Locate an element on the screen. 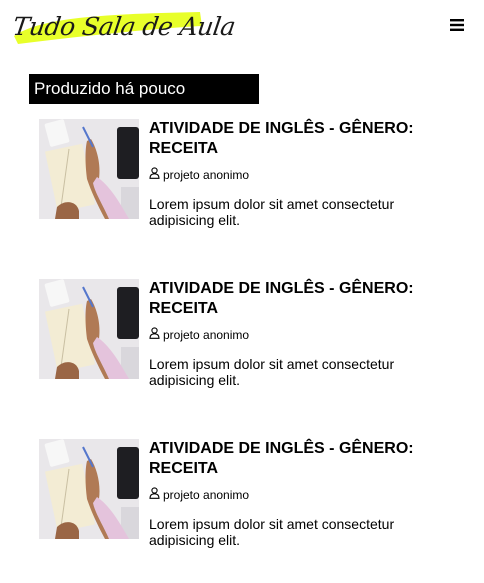 The image size is (484, 583). logo-text: Tudo Sala de Aula is located at coordinates (124, 26).